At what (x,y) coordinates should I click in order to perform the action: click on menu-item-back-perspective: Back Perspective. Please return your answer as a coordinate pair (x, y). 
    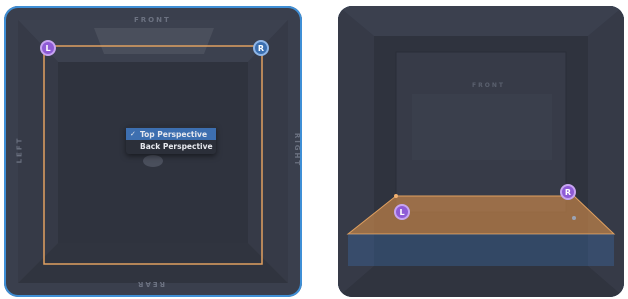
    Looking at the image, I should click on (171, 146).